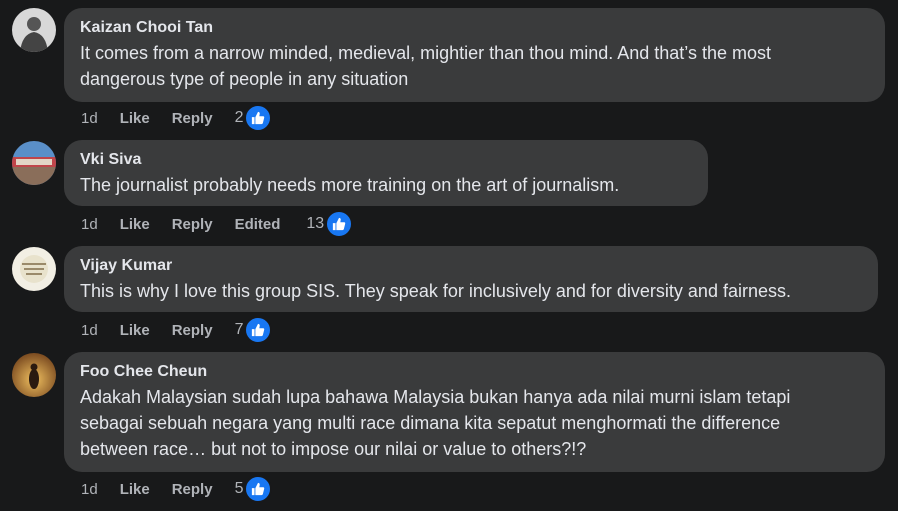 This screenshot has width=898, height=511. I want to click on reaction-count: 5, so click(254, 489).